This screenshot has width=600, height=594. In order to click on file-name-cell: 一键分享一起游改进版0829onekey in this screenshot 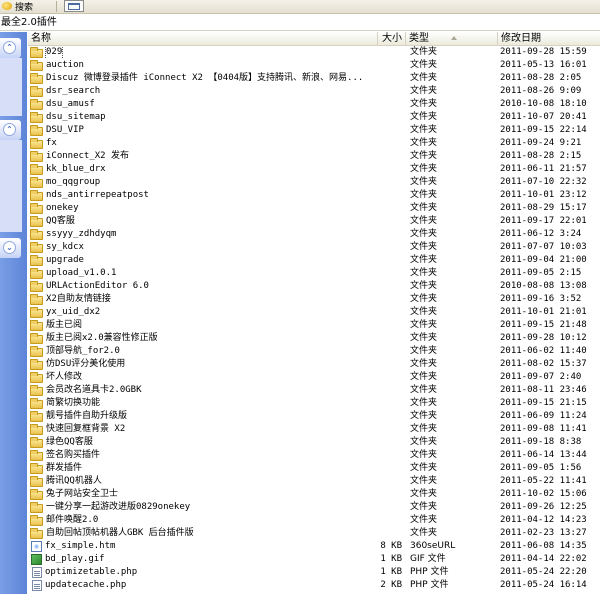, I will do `click(204, 507)`.